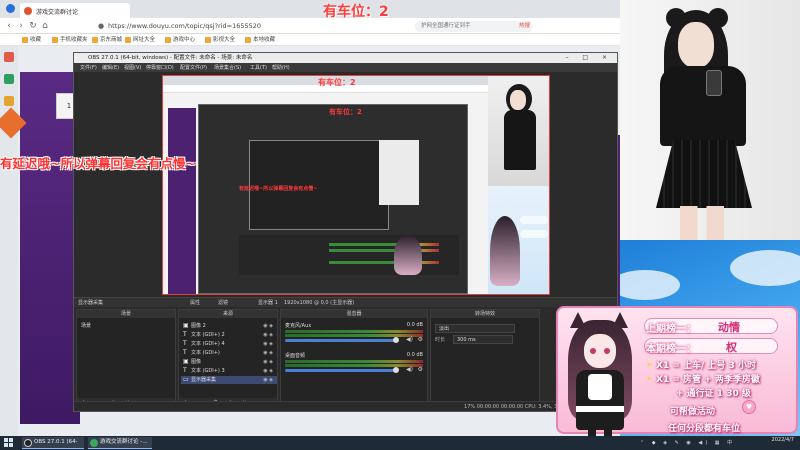 The height and width of the screenshot is (450, 800). Describe the element at coordinates (126, 358) in the screenshot. I see `scenes-list: 场景` at that location.